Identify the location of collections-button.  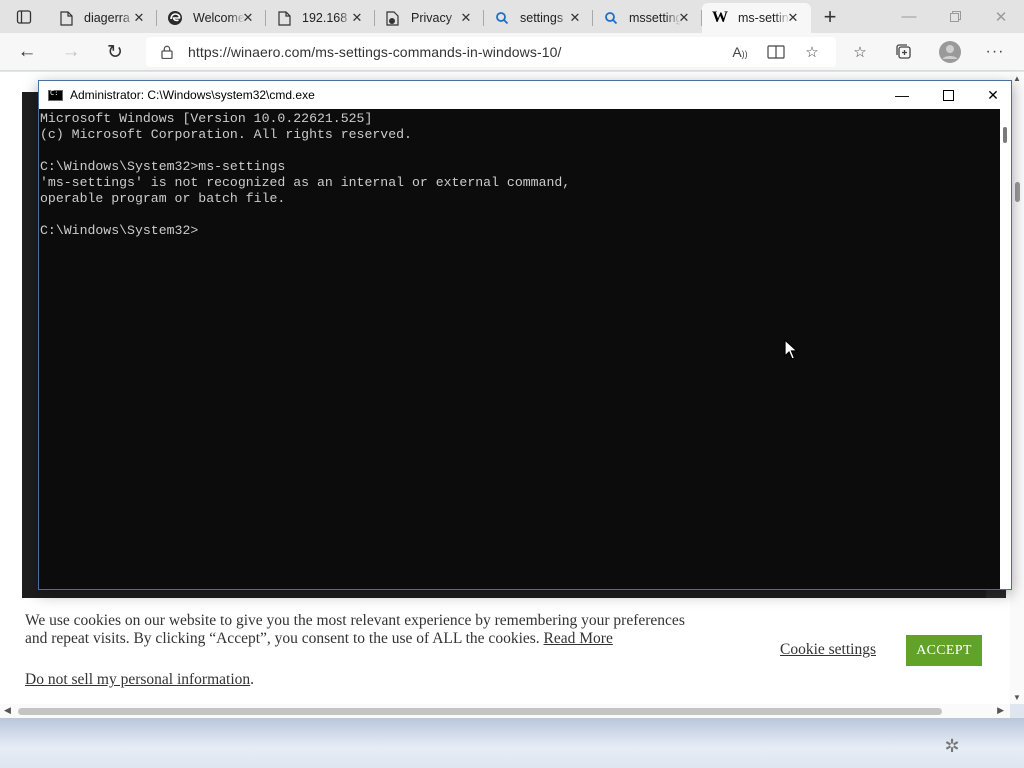
(904, 52).